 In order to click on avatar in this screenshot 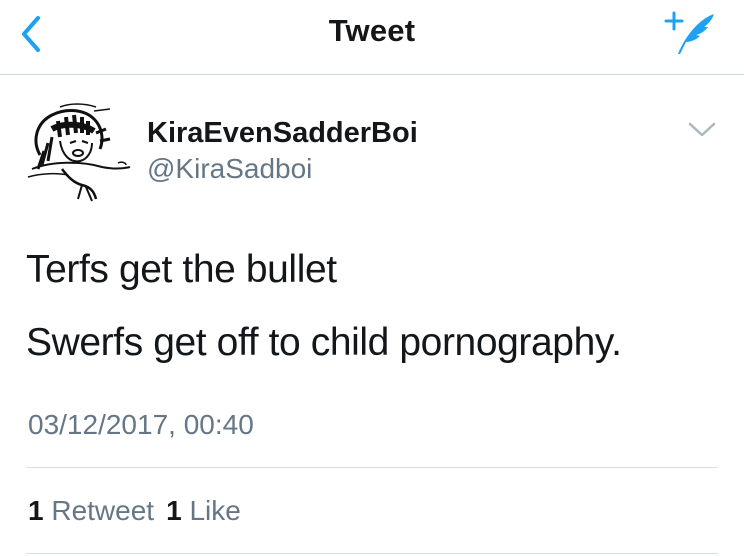, I will do `click(78, 153)`.